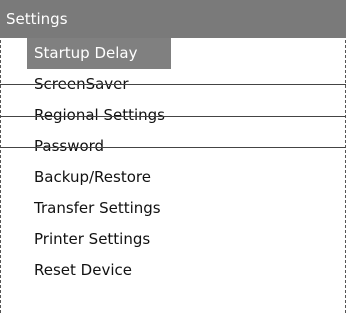 The height and width of the screenshot is (313, 347). Describe the element at coordinates (92, 239) in the screenshot. I see `menu-item-label: Printer Settings` at that location.